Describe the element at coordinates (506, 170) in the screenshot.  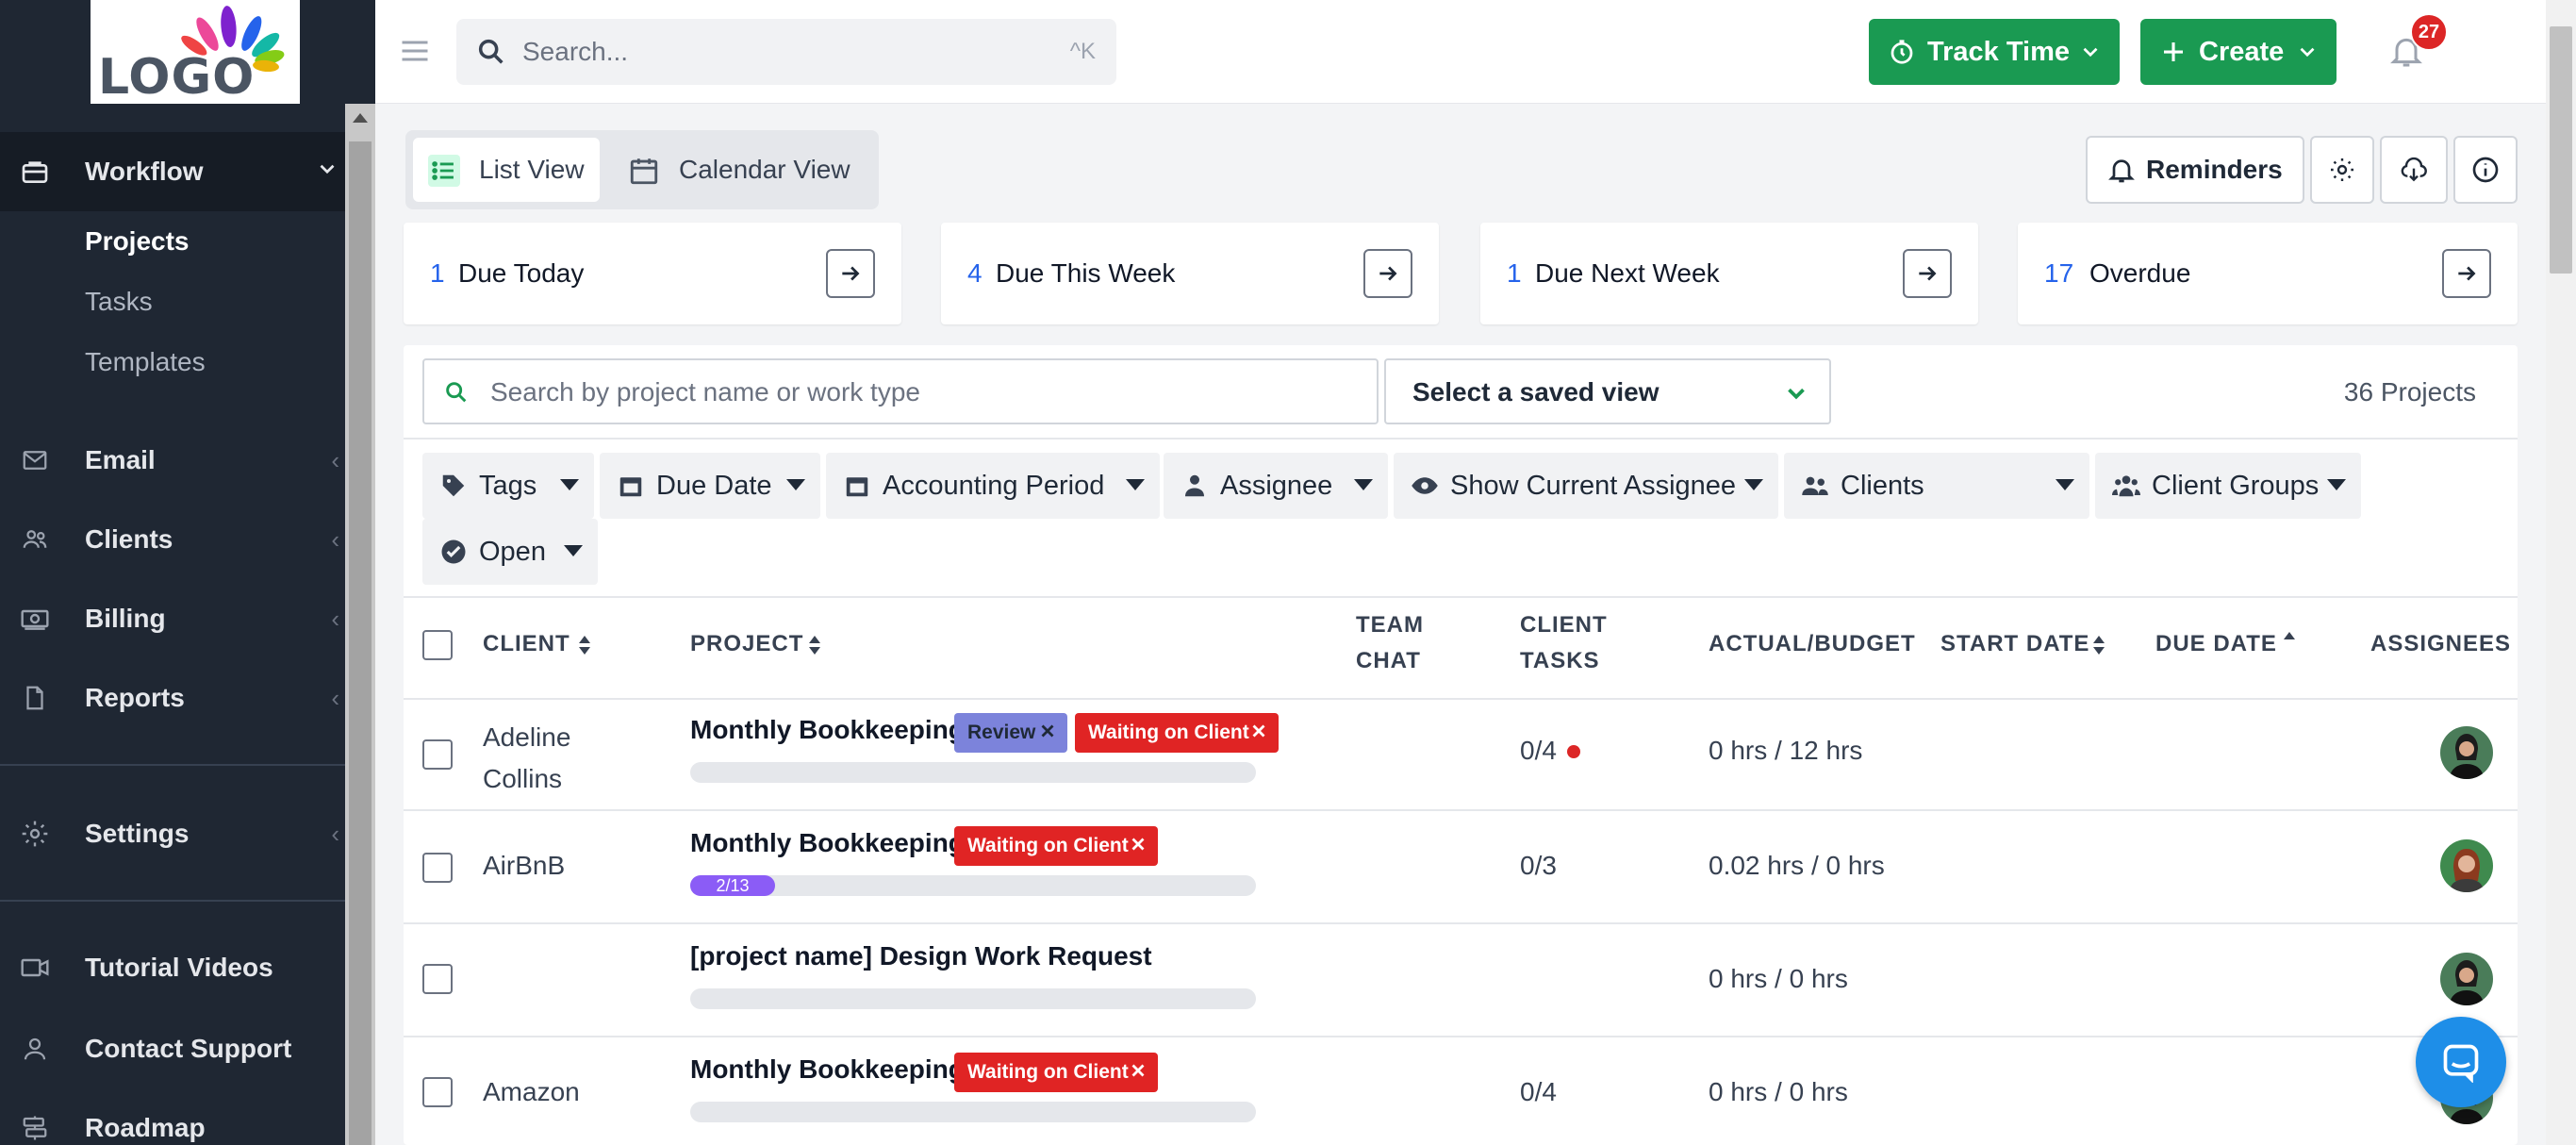
I see `list-view-tab: List View` at that location.